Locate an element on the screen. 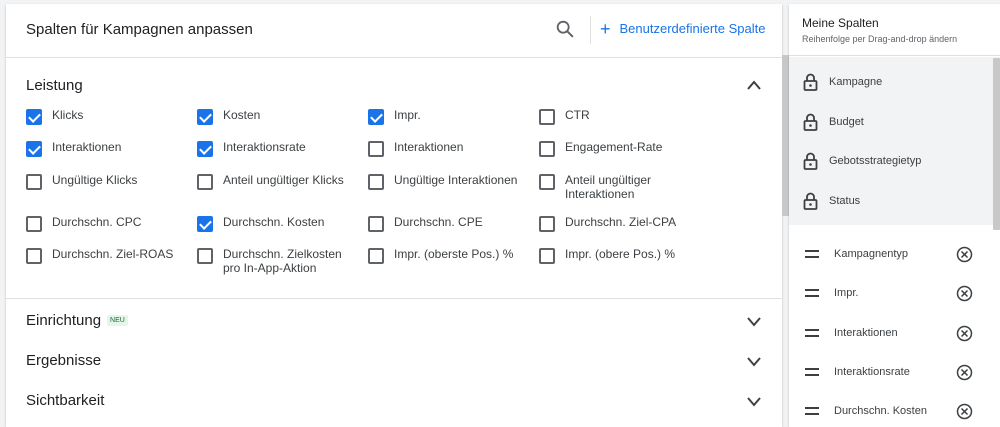 Image resolution: width=1000 pixels, height=427 pixels. metric-option-durchschn-cpe: Durchschn. CPE is located at coordinates (453, 223).